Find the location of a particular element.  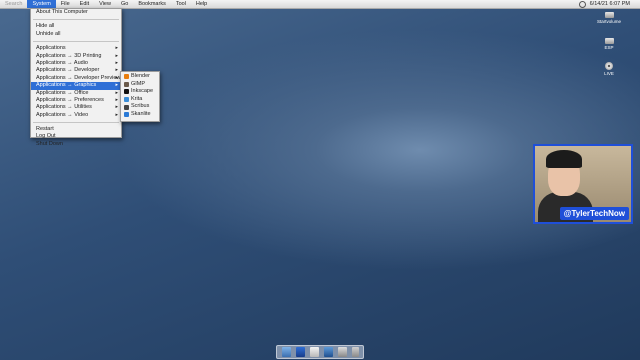

webcam-overlay: @TylerTechNow is located at coordinates (583, 184).